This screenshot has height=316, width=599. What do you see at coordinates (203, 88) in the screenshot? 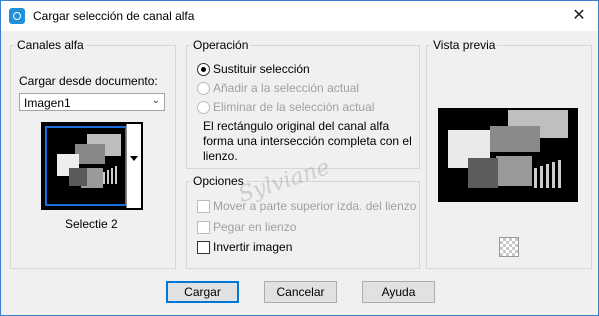
I see `radio-add` at bounding box center [203, 88].